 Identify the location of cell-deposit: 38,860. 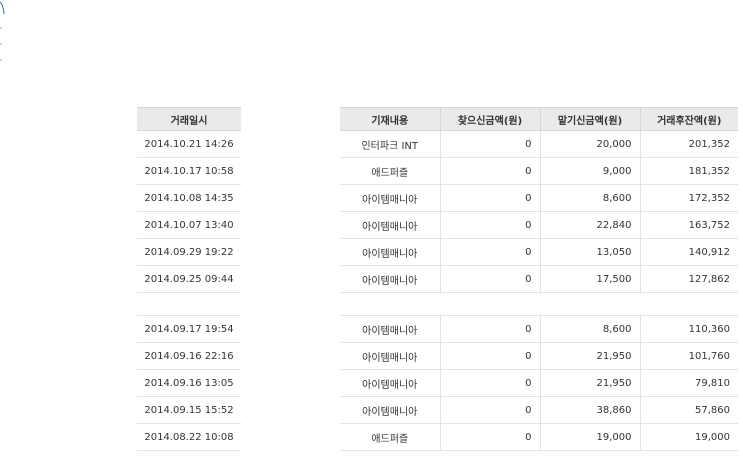
(589, 410).